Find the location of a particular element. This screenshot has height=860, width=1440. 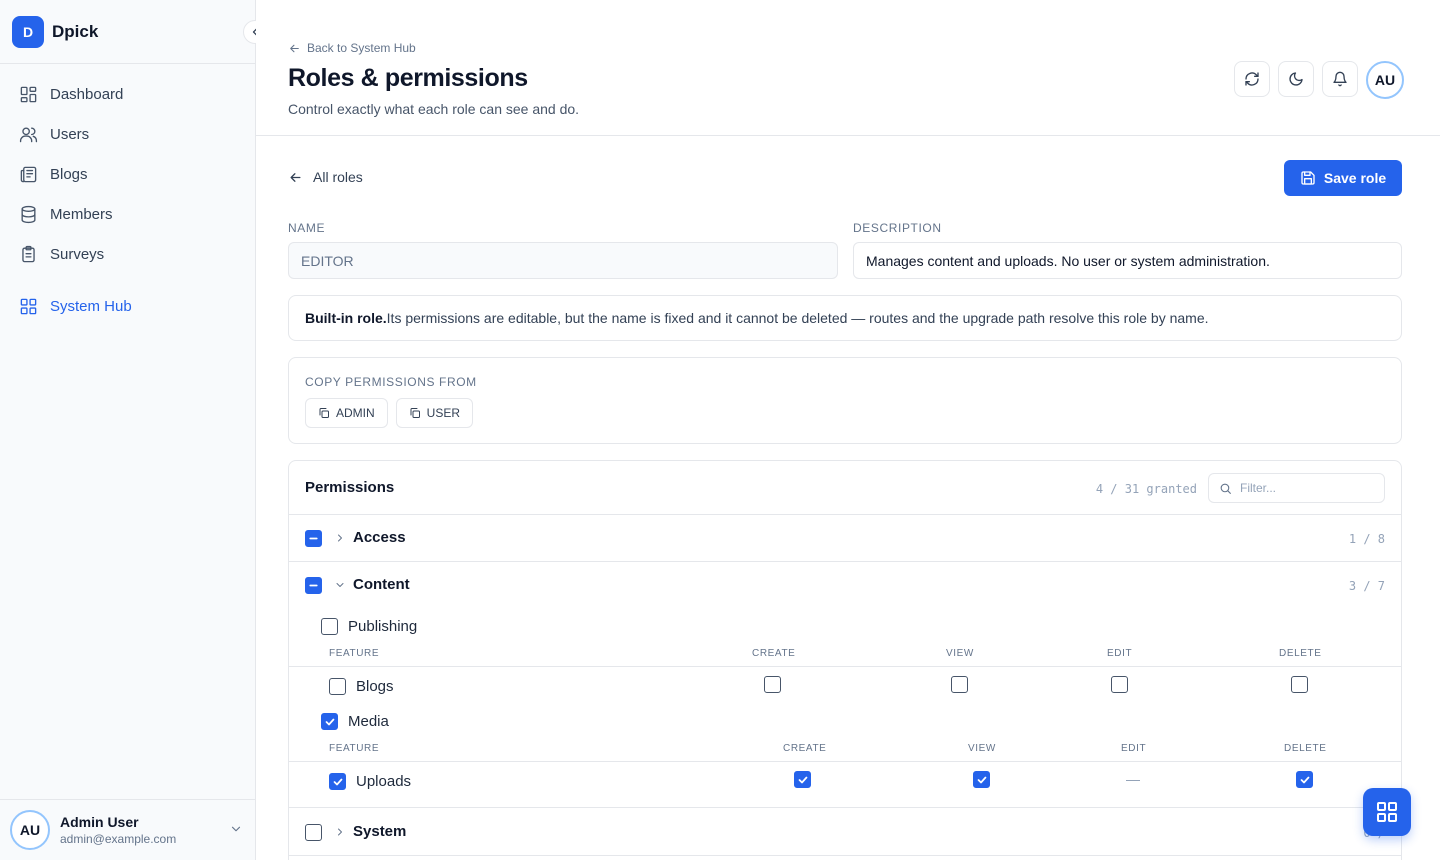

apps-menu-button is located at coordinates (1387, 812).